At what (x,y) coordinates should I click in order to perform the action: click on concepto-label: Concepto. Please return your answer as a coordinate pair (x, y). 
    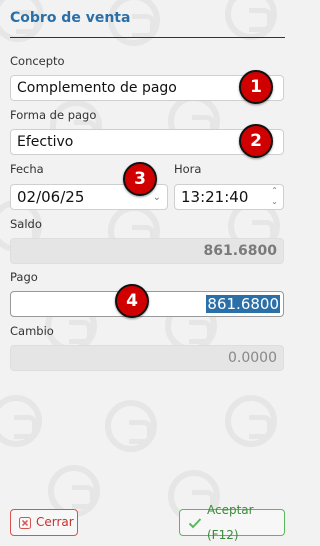
    Looking at the image, I should click on (37, 61).